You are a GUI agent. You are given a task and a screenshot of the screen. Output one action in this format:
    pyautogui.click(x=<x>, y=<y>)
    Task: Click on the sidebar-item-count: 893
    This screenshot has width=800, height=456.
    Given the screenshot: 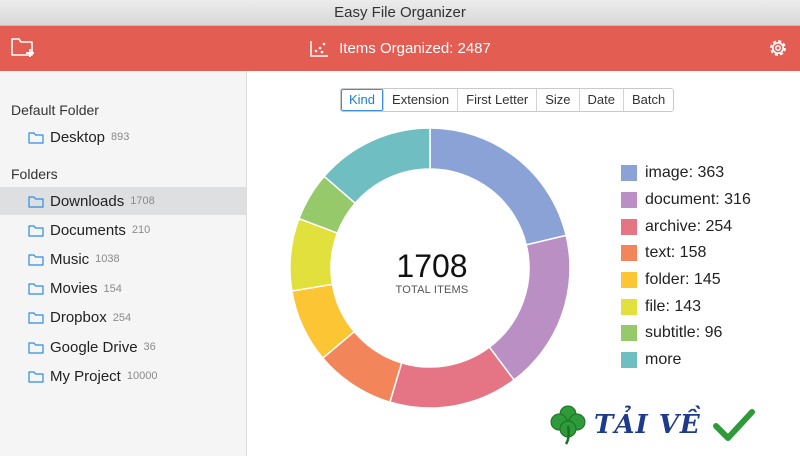 What is the action you would take?
    pyautogui.click(x=120, y=137)
    